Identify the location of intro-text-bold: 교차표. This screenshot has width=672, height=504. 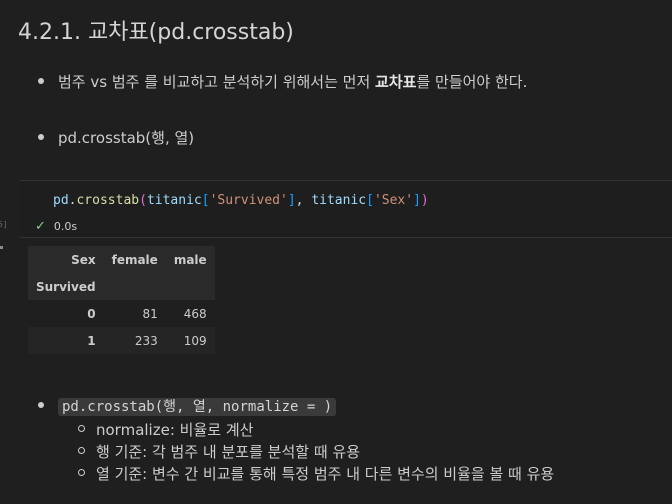
(396, 82).